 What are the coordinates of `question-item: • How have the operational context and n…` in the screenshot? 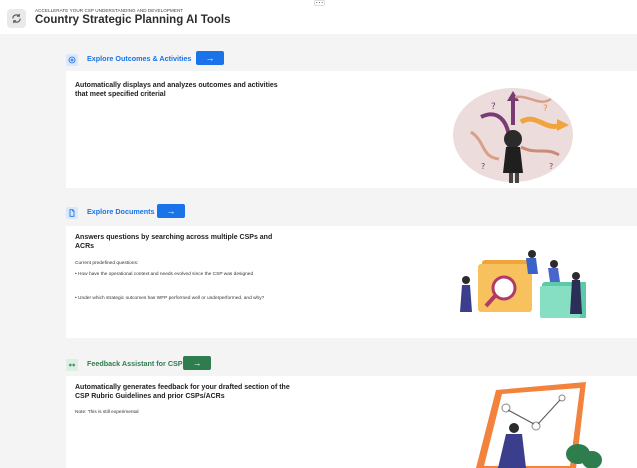 It's located at (180, 274).